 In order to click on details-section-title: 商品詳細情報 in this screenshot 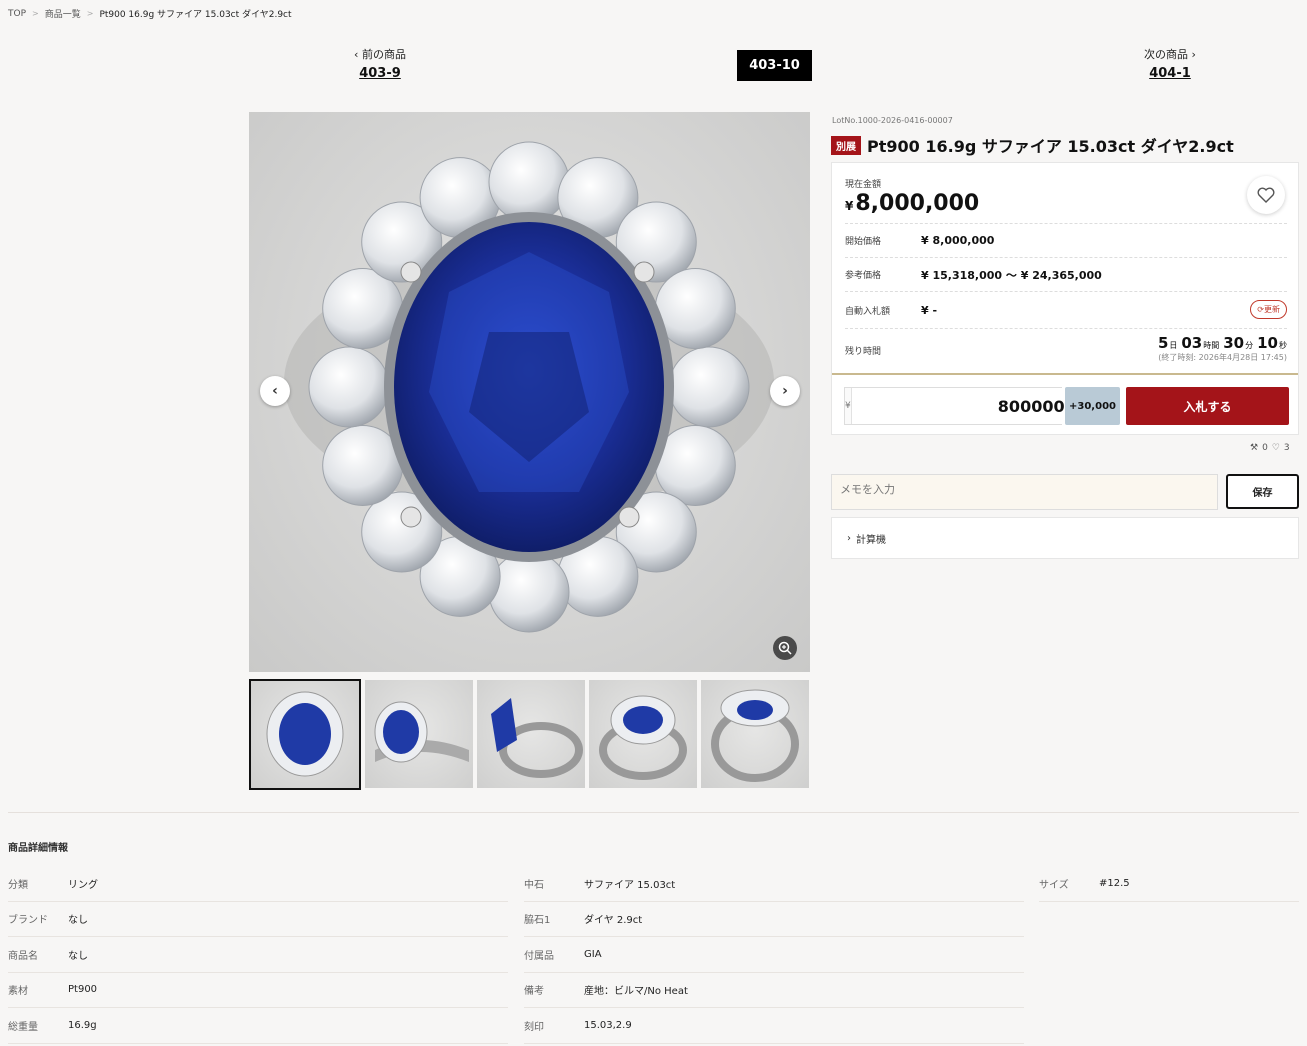, I will do `click(38, 848)`.